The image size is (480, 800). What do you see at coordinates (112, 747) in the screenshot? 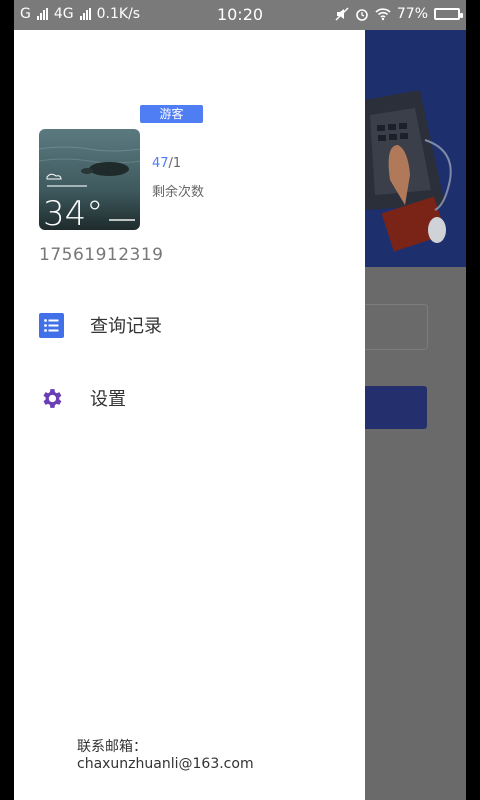
I see `contact-label: 联系邮箱：` at bounding box center [112, 747].